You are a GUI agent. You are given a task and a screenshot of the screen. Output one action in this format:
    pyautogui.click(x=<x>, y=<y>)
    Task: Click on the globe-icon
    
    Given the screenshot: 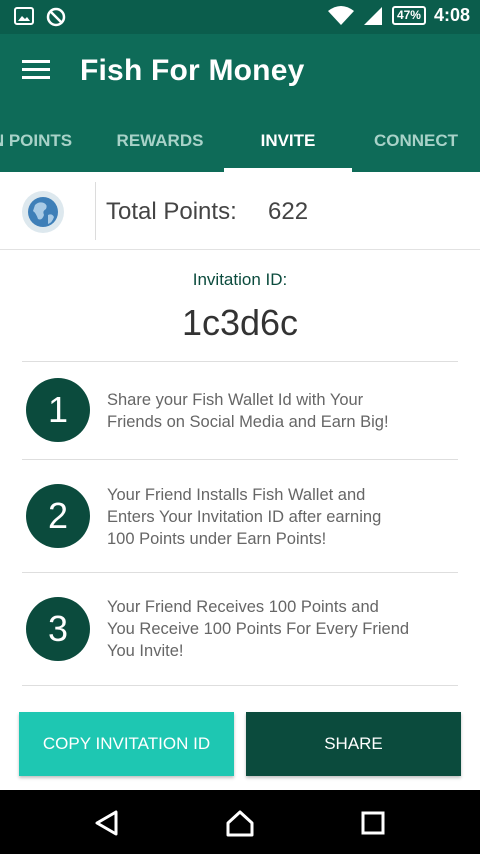 What is the action you would take?
    pyautogui.click(x=43, y=212)
    